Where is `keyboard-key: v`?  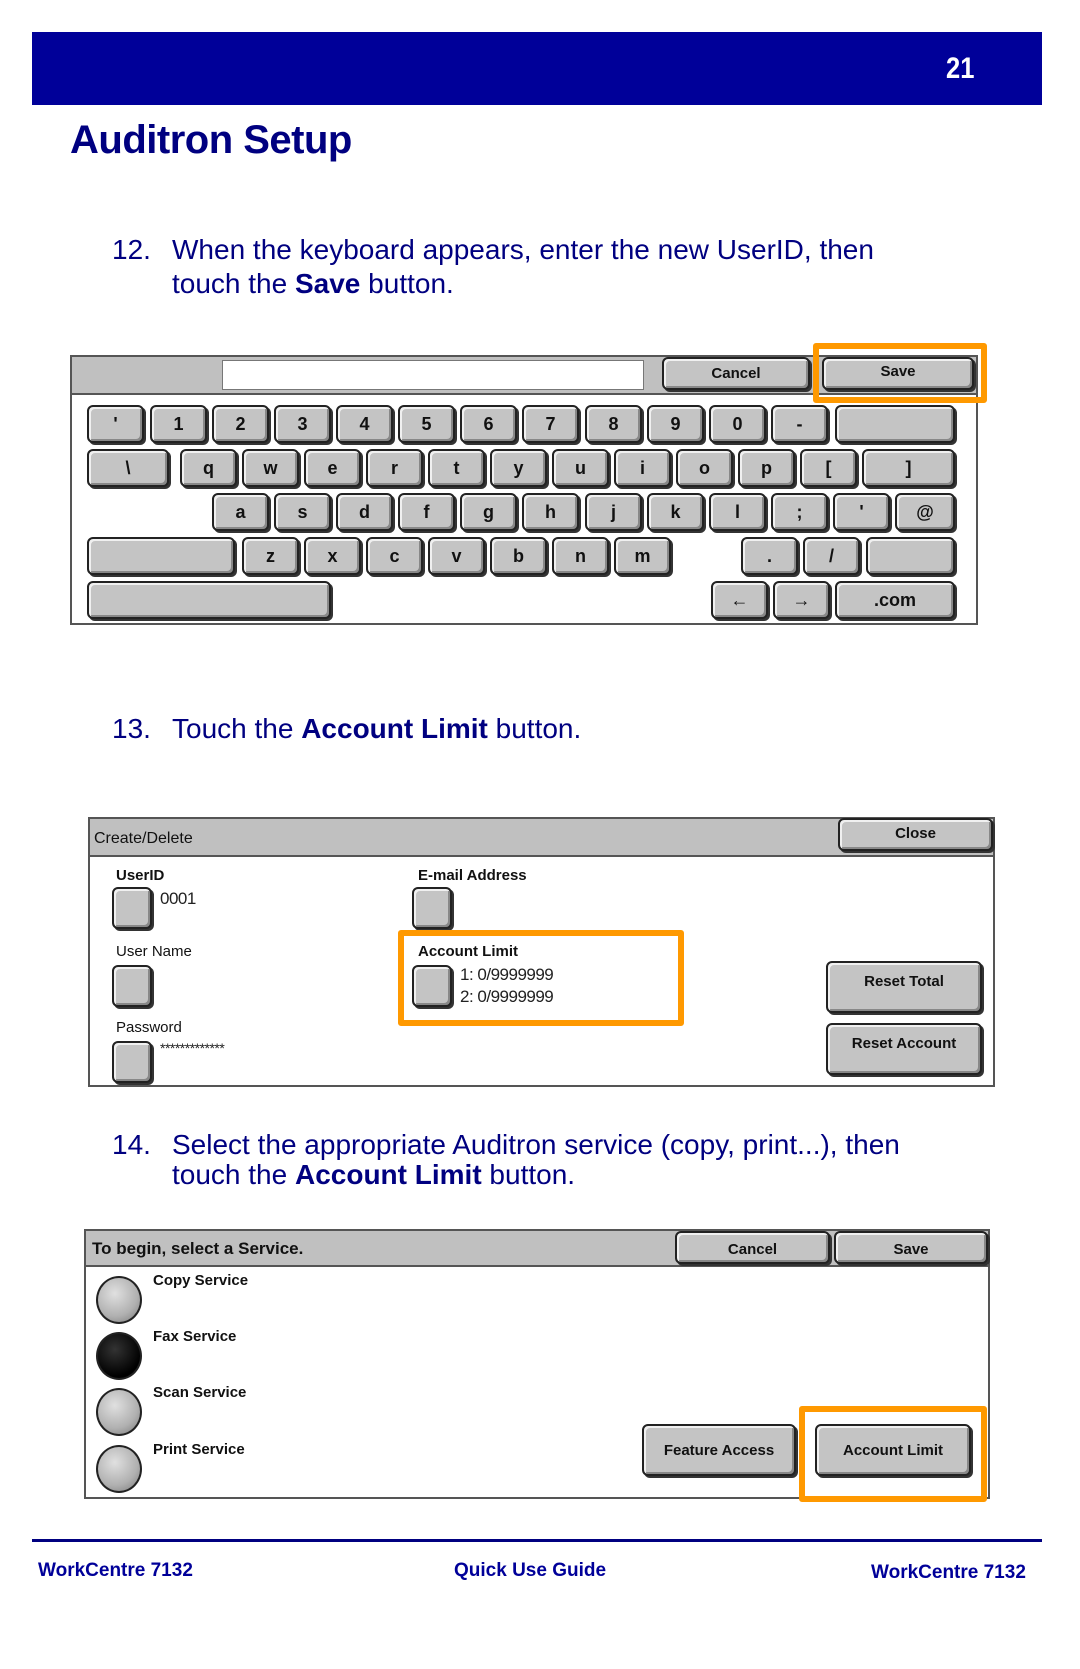
keyboard-key: v is located at coordinates (456, 556).